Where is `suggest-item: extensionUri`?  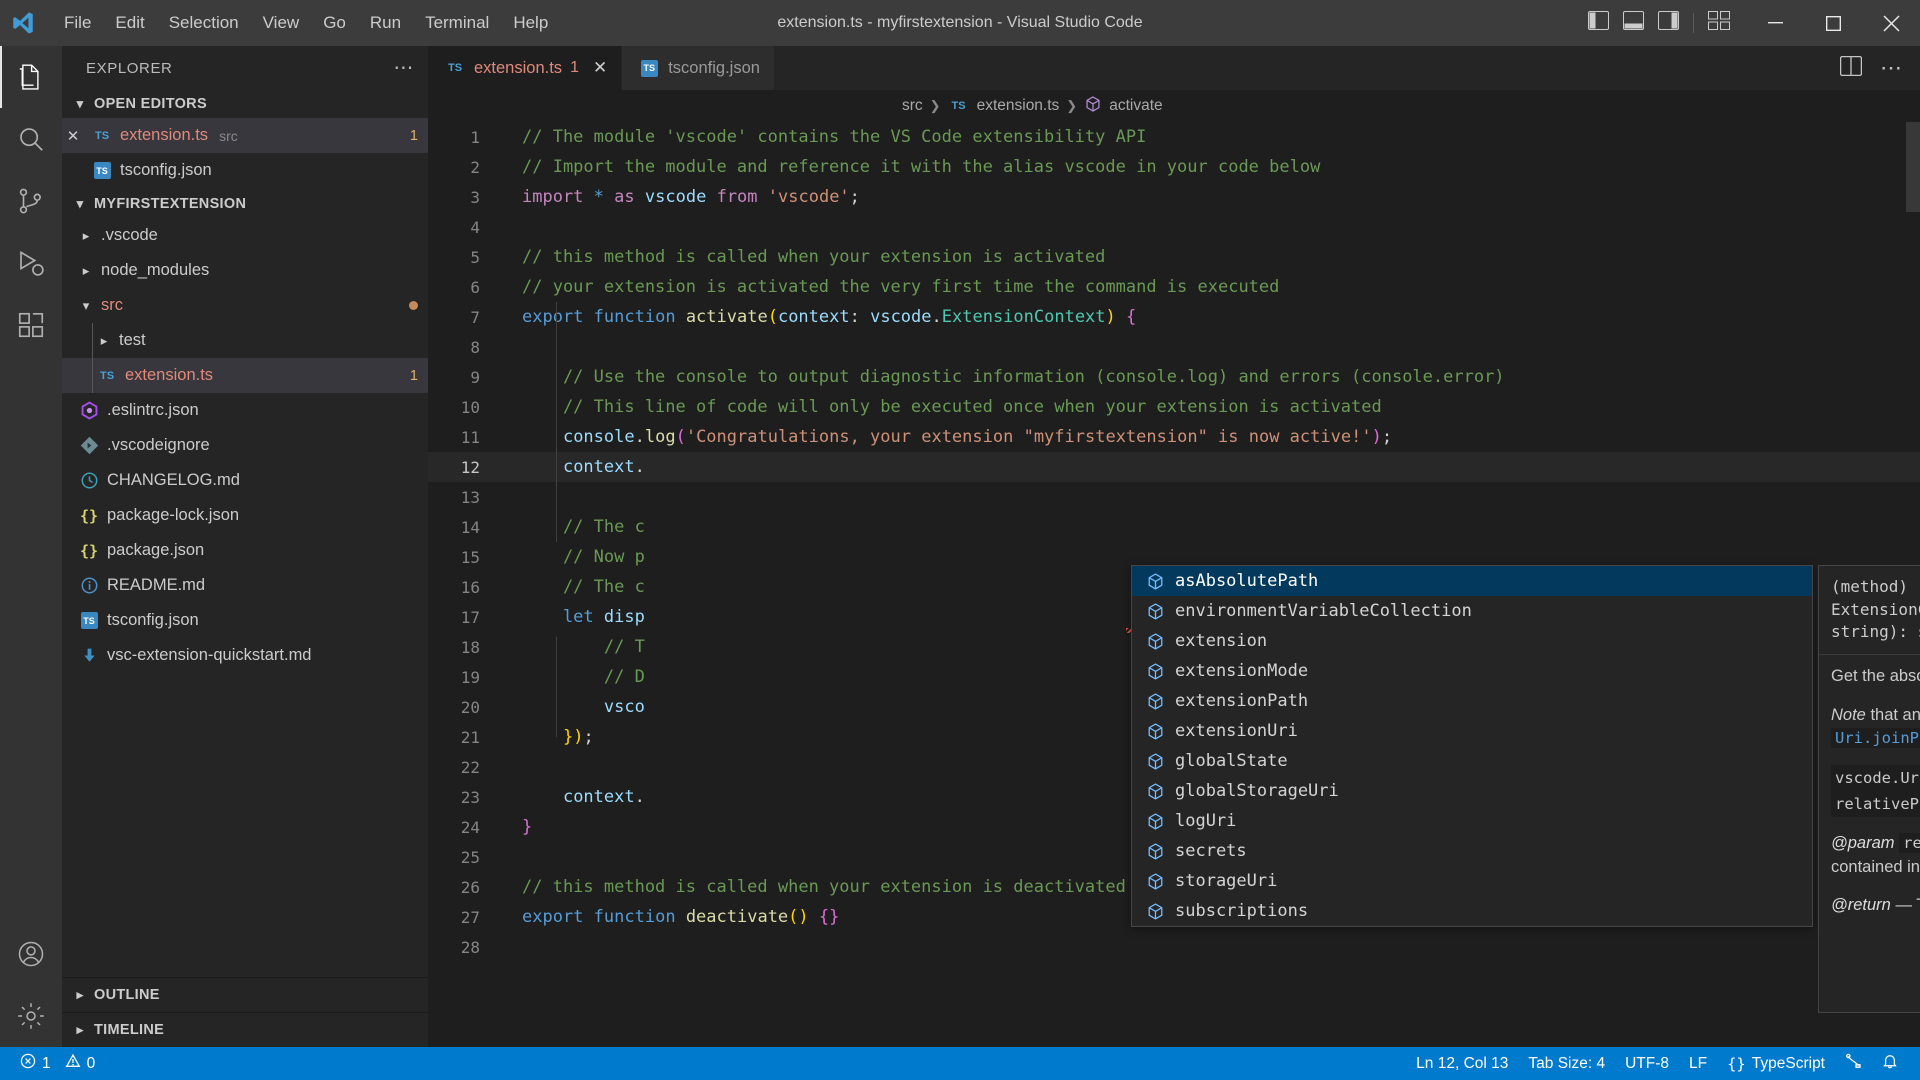
suggest-item: extensionUri is located at coordinates (1472, 731).